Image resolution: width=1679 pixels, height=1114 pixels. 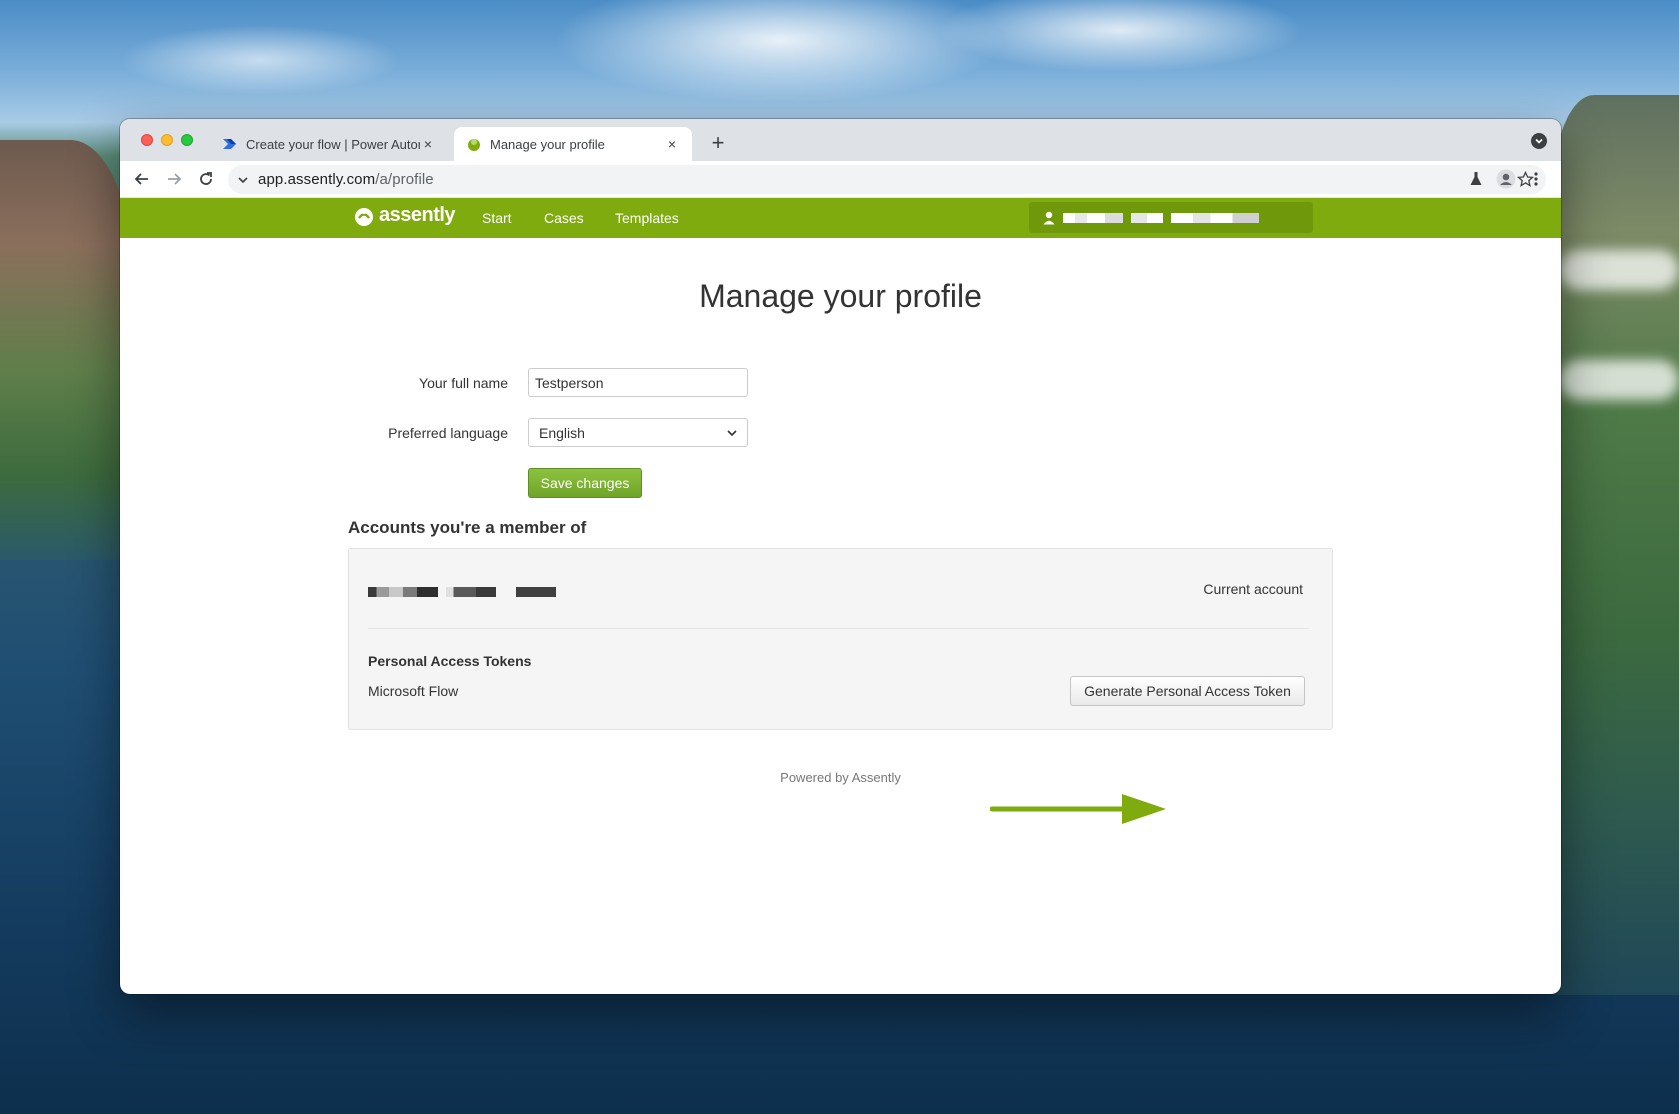 I want to click on accounts-heading: Accounts you're a member of, so click(x=467, y=527).